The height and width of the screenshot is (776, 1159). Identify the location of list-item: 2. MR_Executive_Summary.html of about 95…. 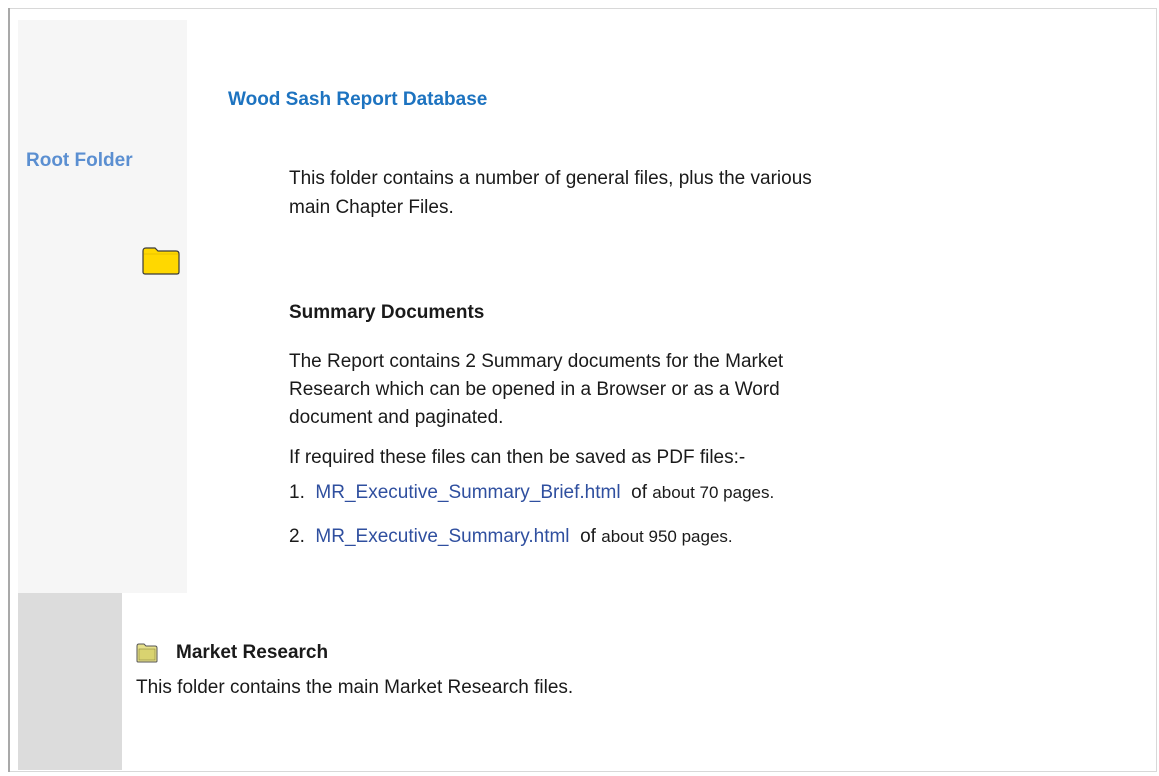
(511, 537).